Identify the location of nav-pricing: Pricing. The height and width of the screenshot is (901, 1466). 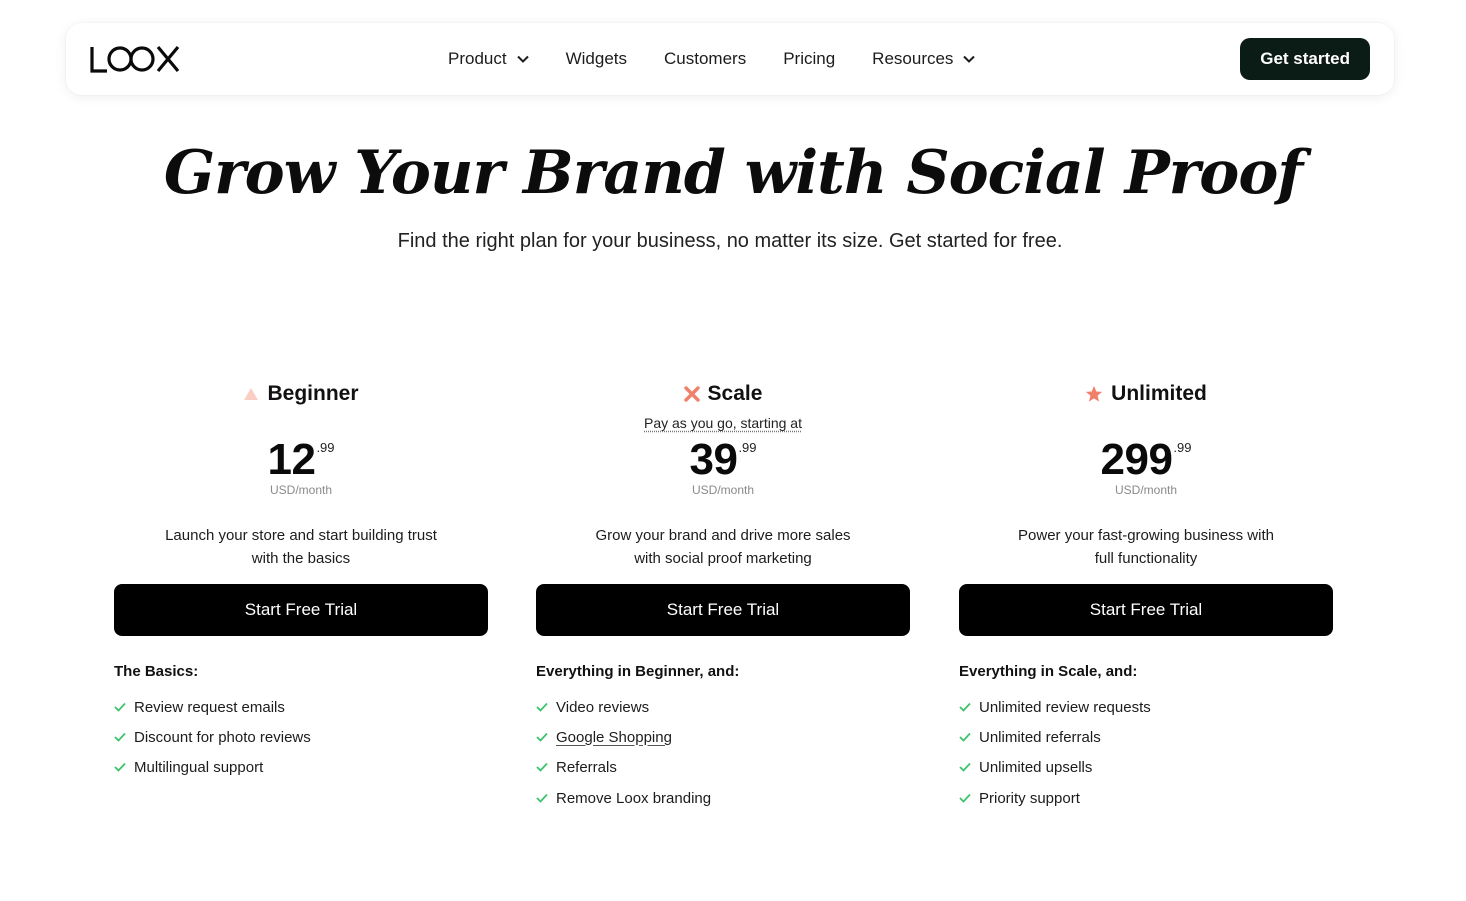
(809, 59).